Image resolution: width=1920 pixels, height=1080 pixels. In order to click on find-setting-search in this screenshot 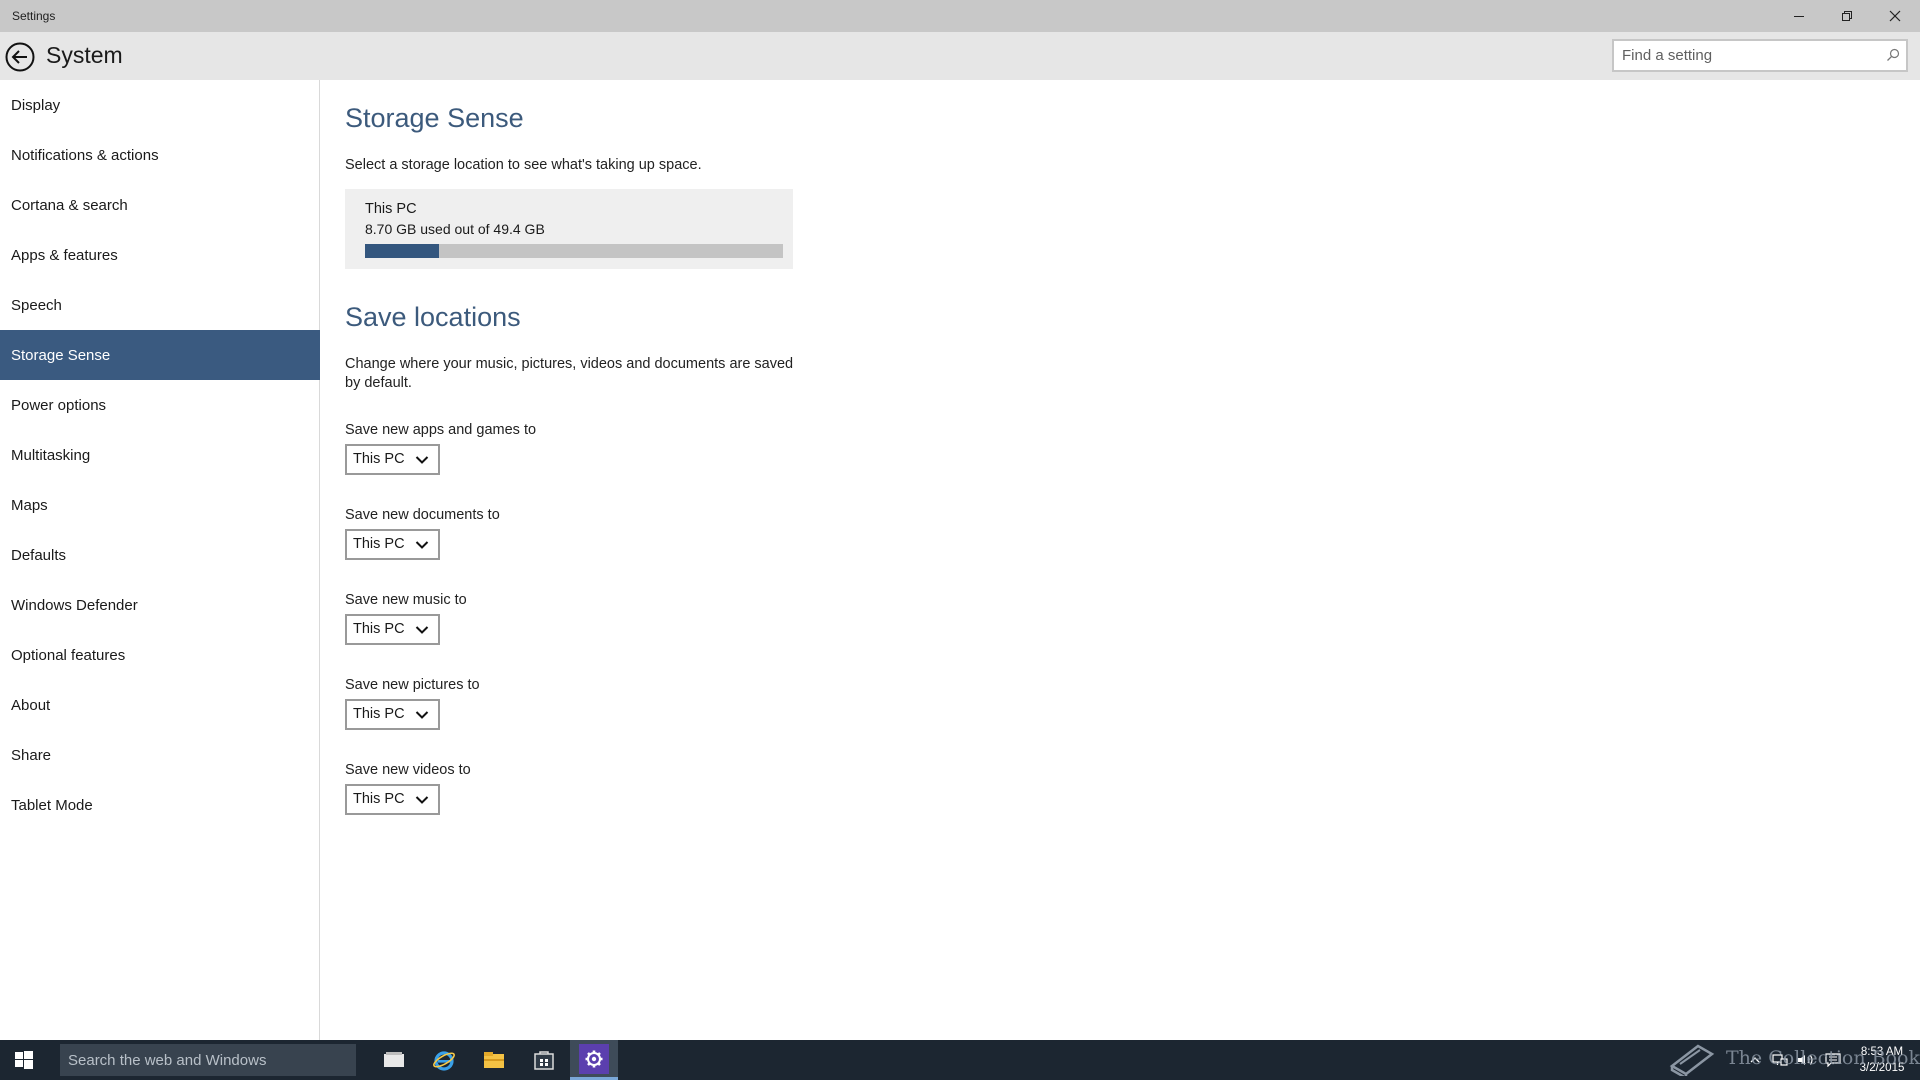, I will do `click(1760, 55)`.